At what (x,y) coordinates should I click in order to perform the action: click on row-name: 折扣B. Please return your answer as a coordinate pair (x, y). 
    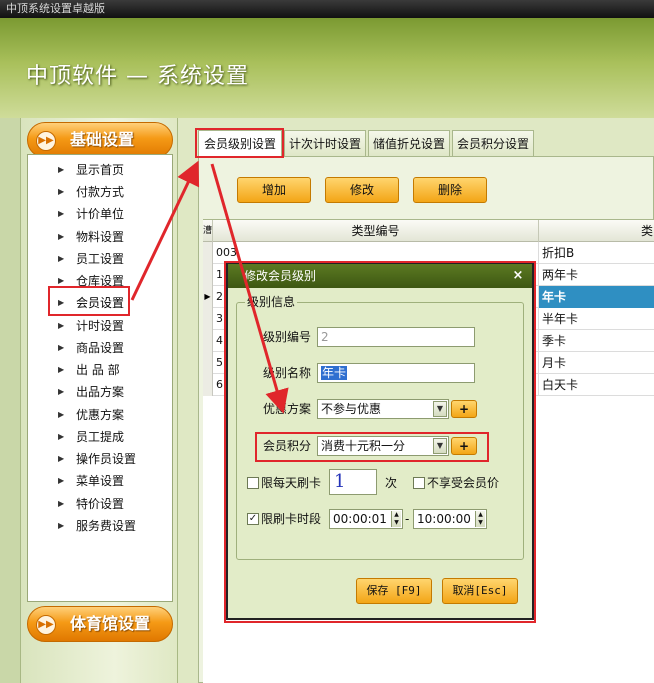
    Looking at the image, I should click on (558, 253).